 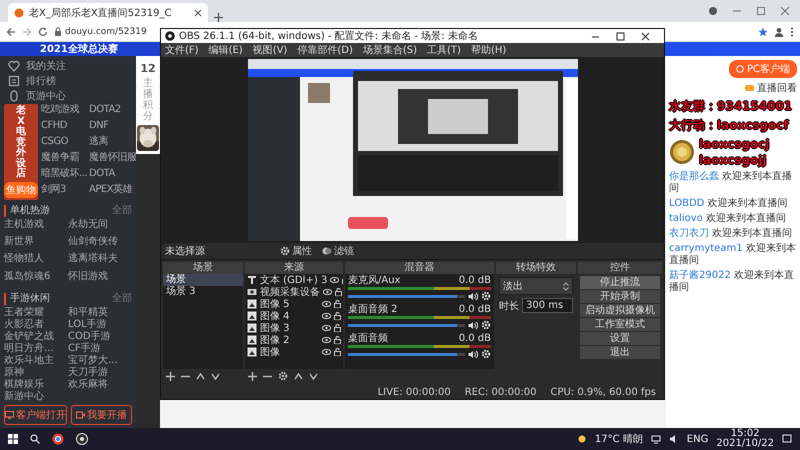 What do you see at coordinates (290, 292) in the screenshot?
I see `source-item: 视频采集设备` at bounding box center [290, 292].